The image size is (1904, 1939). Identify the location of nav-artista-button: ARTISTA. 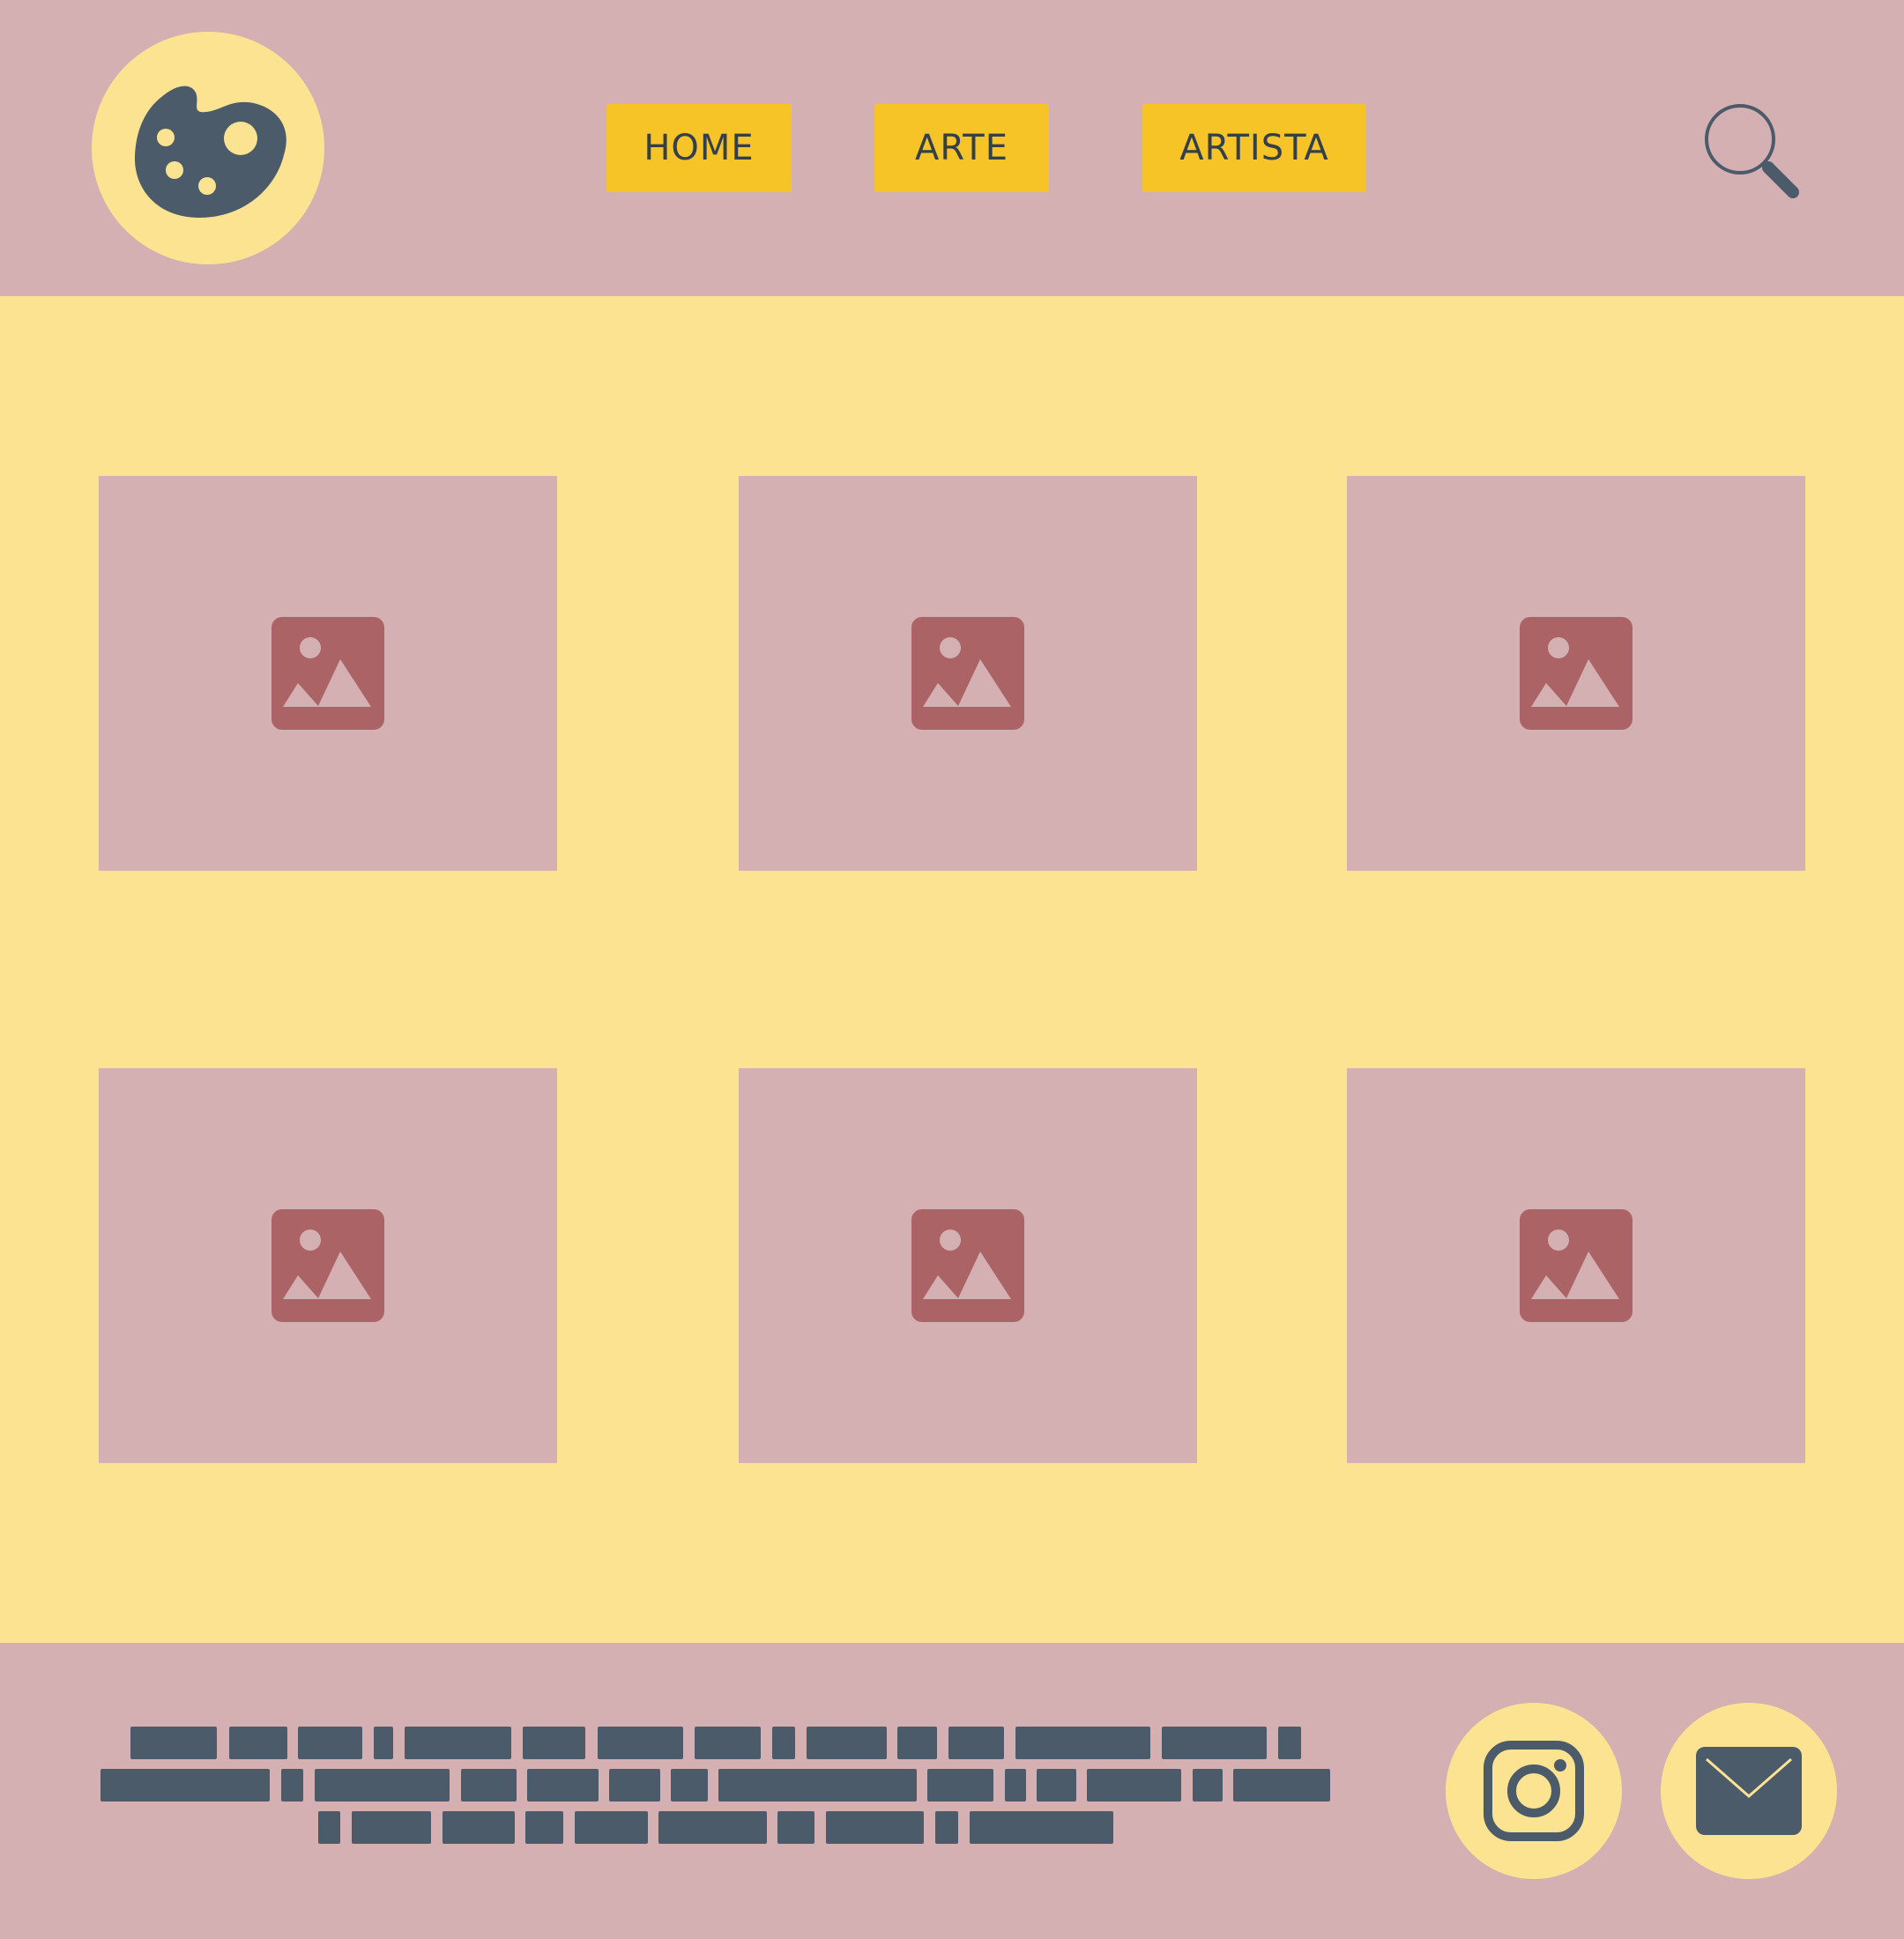
(1254, 148).